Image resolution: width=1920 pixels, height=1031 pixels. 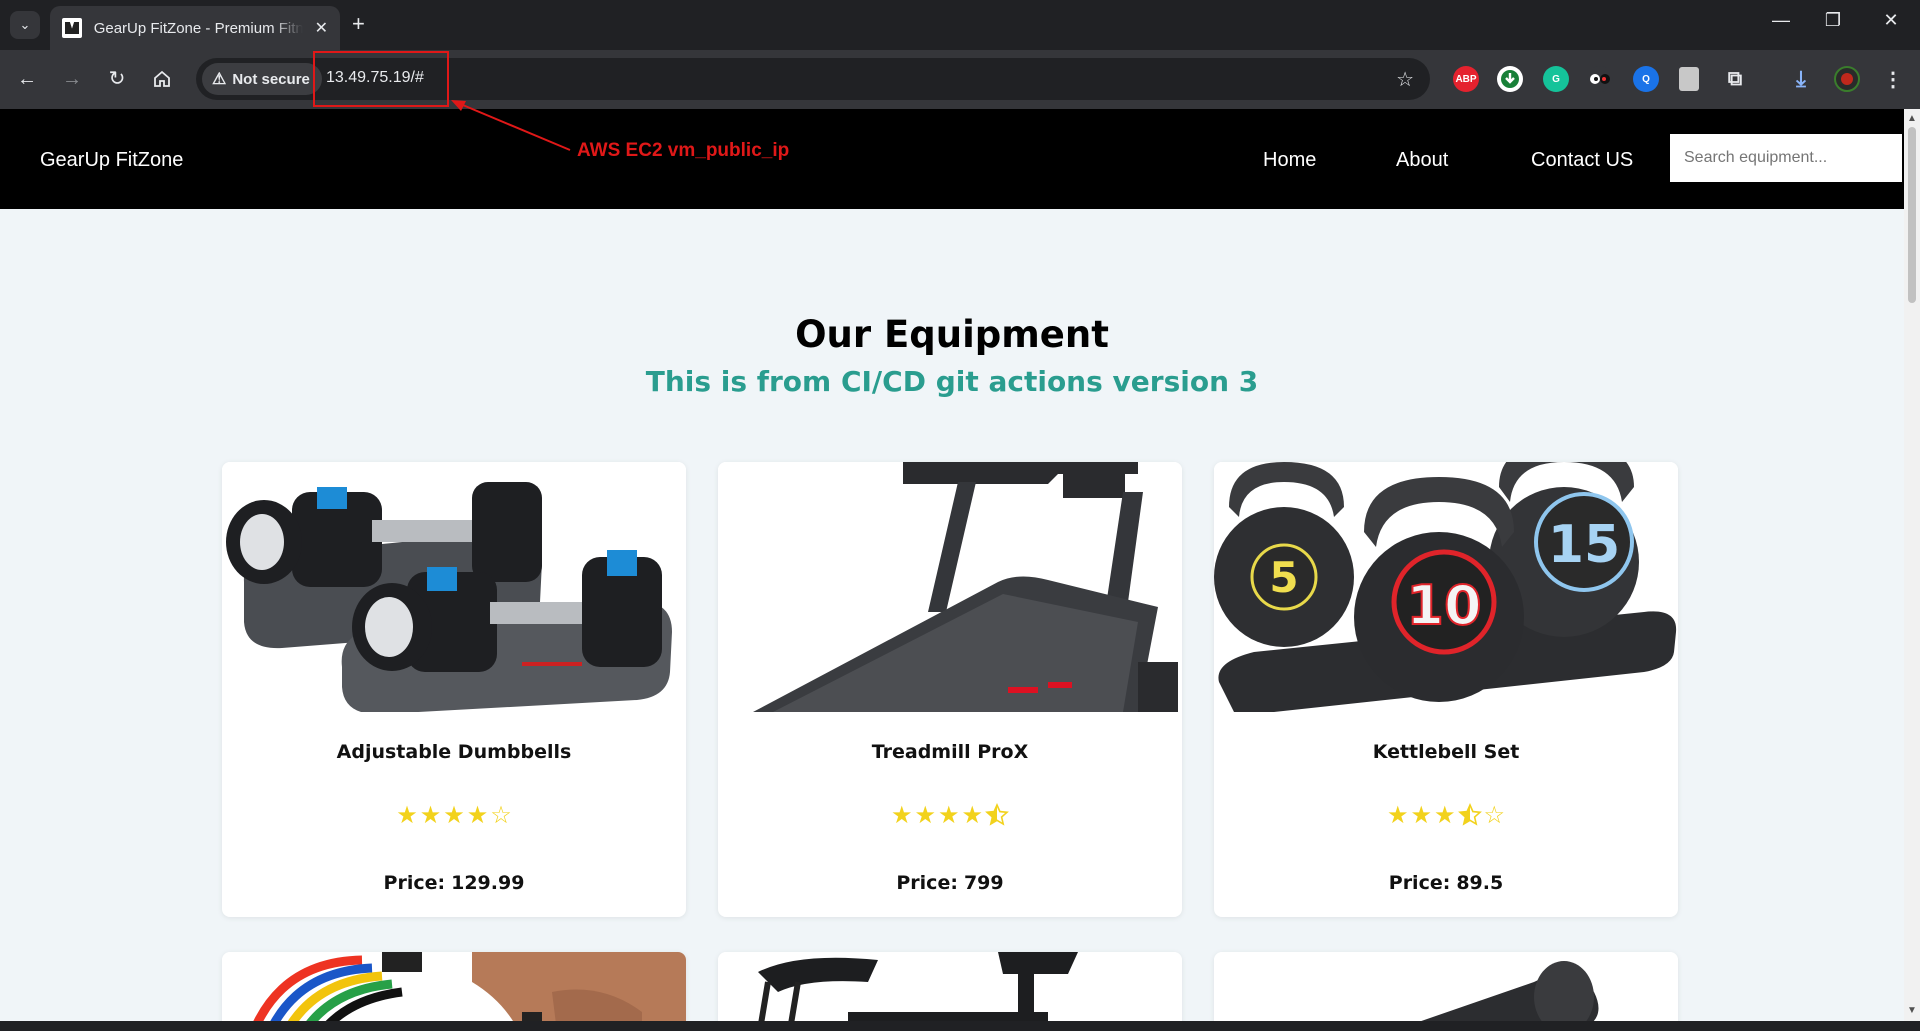 I want to click on product-price: Price: 799, so click(x=950, y=883).